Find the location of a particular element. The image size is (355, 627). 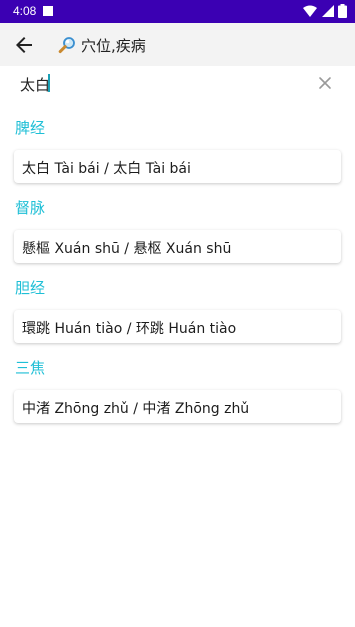

result-text: 中渚 Zhōng zhǔ / 中渚 Zhōng zhǔ is located at coordinates (136, 409).